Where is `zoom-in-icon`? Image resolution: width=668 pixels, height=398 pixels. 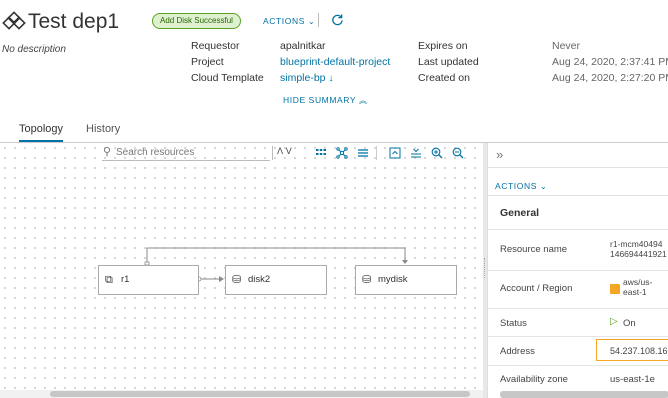
zoom-in-icon is located at coordinates (437, 153).